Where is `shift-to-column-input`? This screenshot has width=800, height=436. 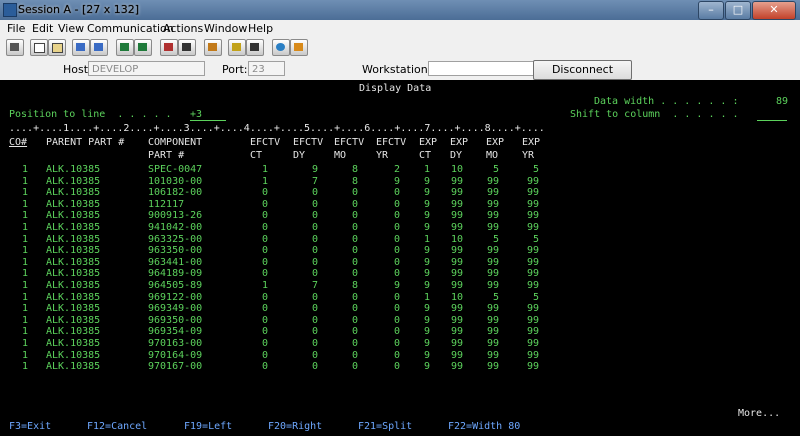
shift-to-column-input is located at coordinates (772, 115).